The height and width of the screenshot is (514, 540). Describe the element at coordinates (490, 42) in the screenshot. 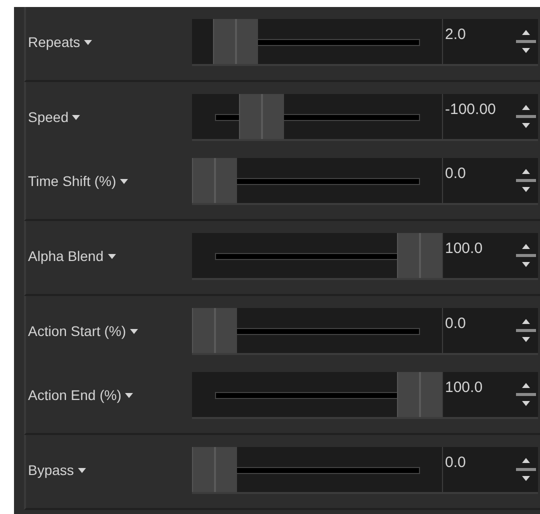

I see `number-field: 2.0` at that location.